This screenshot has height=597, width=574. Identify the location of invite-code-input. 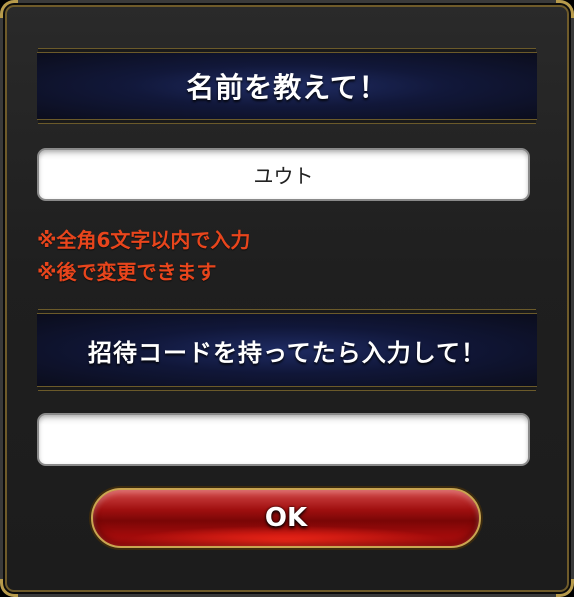
(283, 439).